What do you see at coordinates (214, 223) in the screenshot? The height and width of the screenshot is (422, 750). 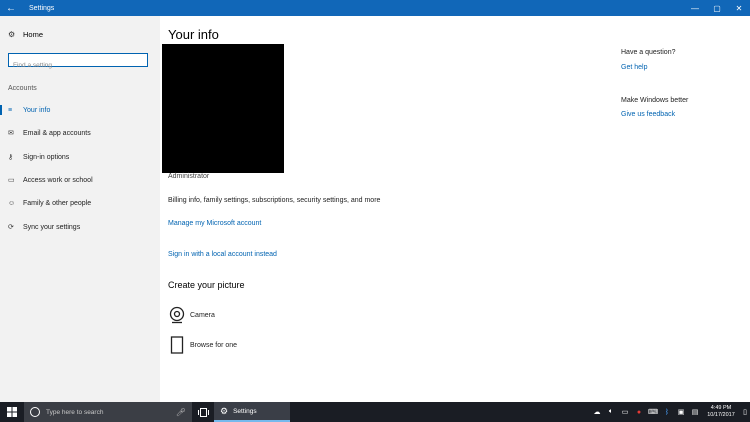 I see `manage-account-link: Manage my Microsoft account` at bounding box center [214, 223].